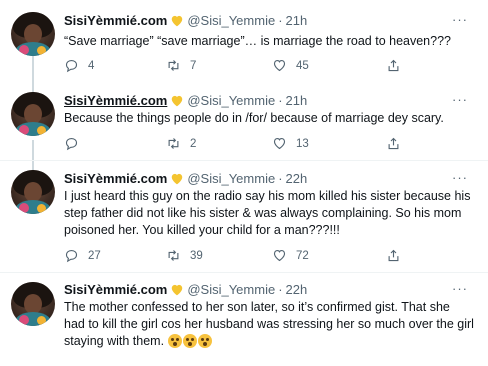 Image resolution: width=488 pixels, height=366 pixels. Describe the element at coordinates (290, 255) in the screenshot. I see `like-button: 72` at that location.